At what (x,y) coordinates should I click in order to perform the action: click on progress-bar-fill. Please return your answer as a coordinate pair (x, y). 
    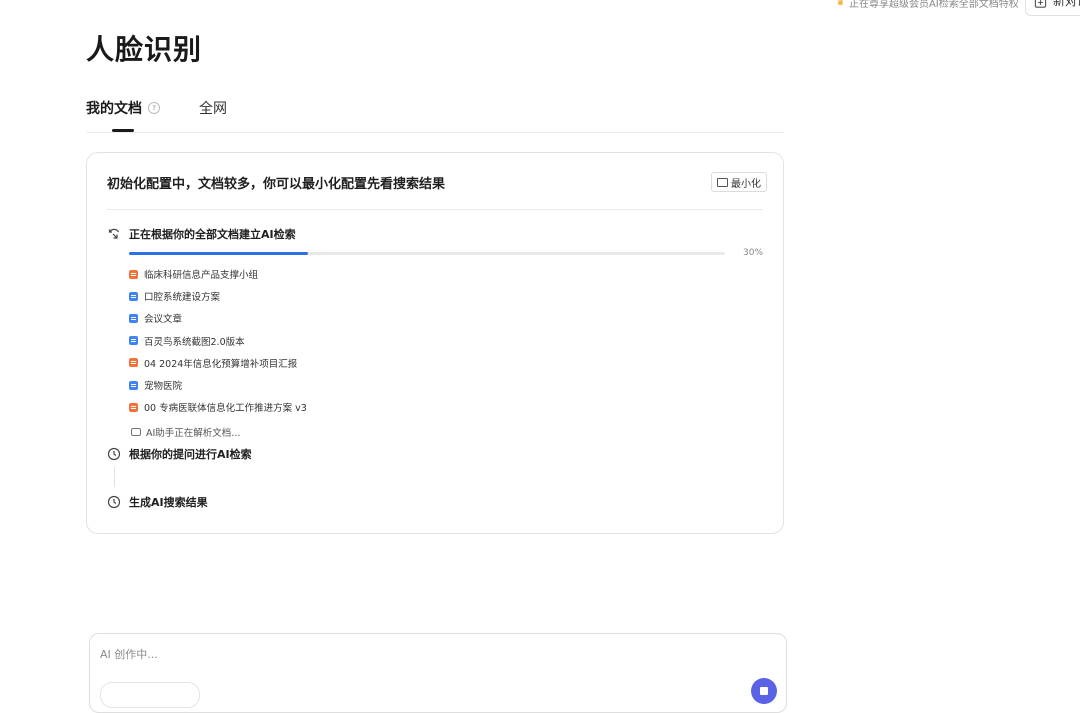
    Looking at the image, I should click on (218, 253).